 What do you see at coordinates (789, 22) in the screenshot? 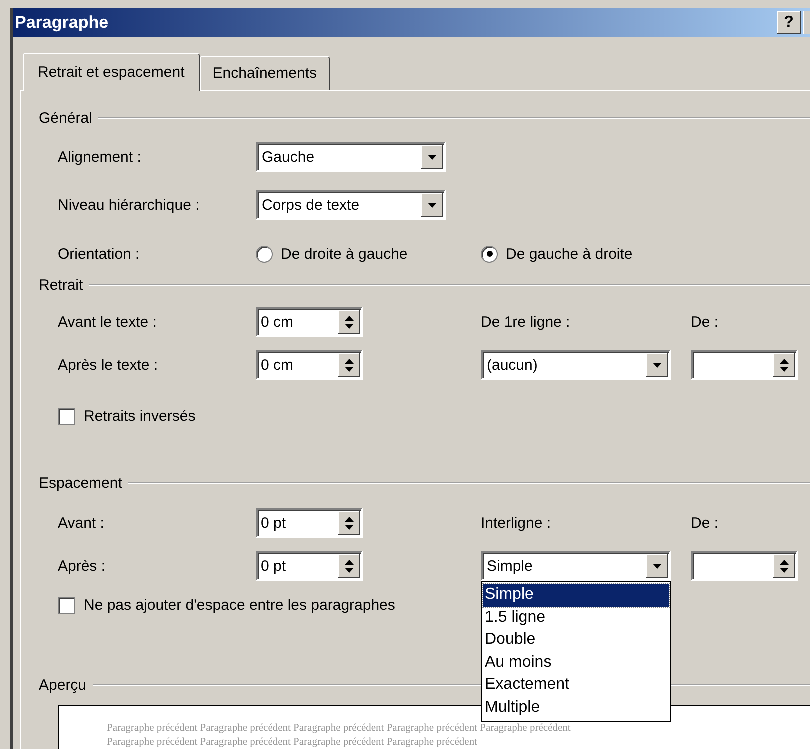
I see `help-button: ?` at bounding box center [789, 22].